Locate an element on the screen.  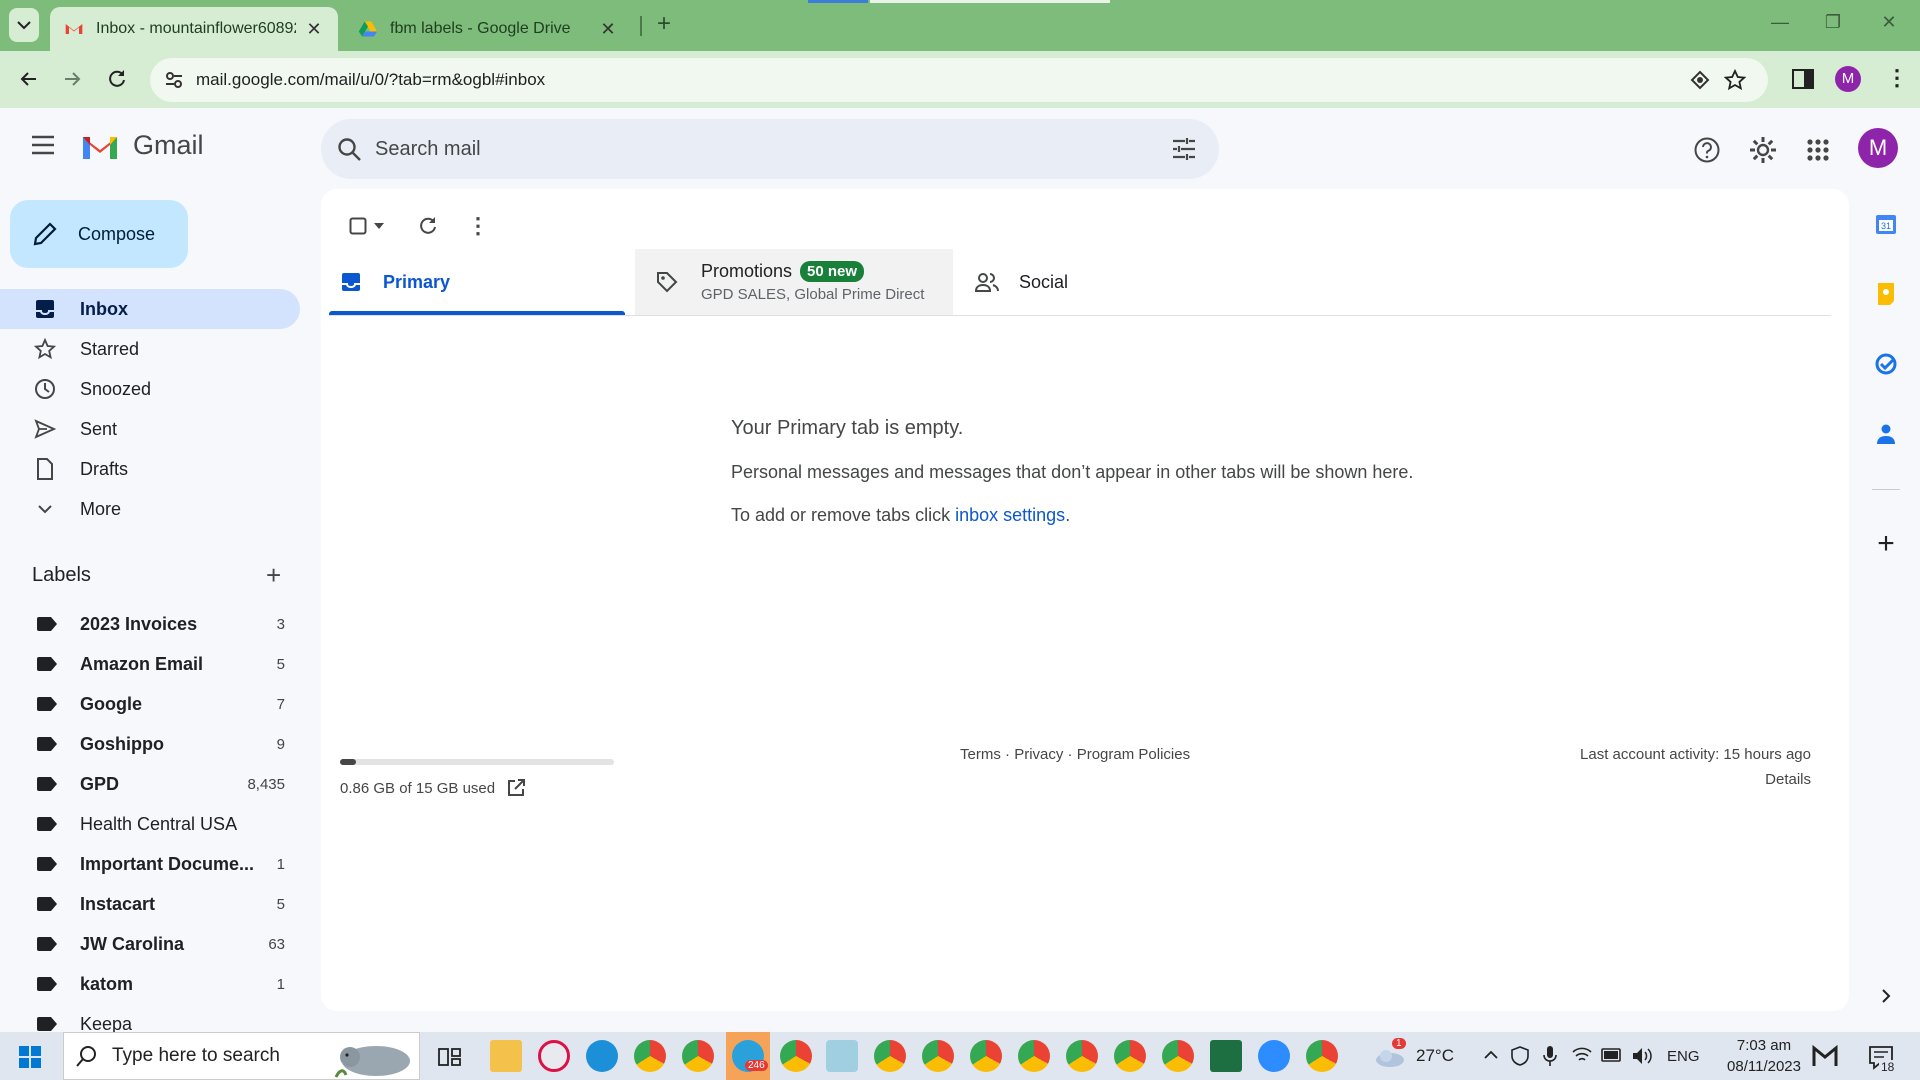
label-item: GPD 8,435 is located at coordinates (150, 784).